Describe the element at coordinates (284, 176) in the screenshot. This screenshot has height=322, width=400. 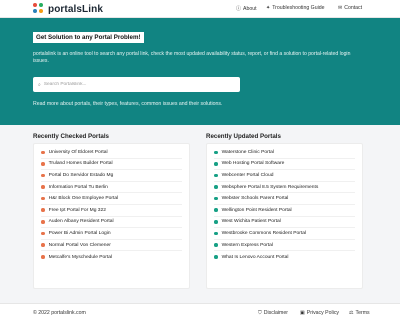
I see `list-item: Webcenter Portal Cloud` at that location.